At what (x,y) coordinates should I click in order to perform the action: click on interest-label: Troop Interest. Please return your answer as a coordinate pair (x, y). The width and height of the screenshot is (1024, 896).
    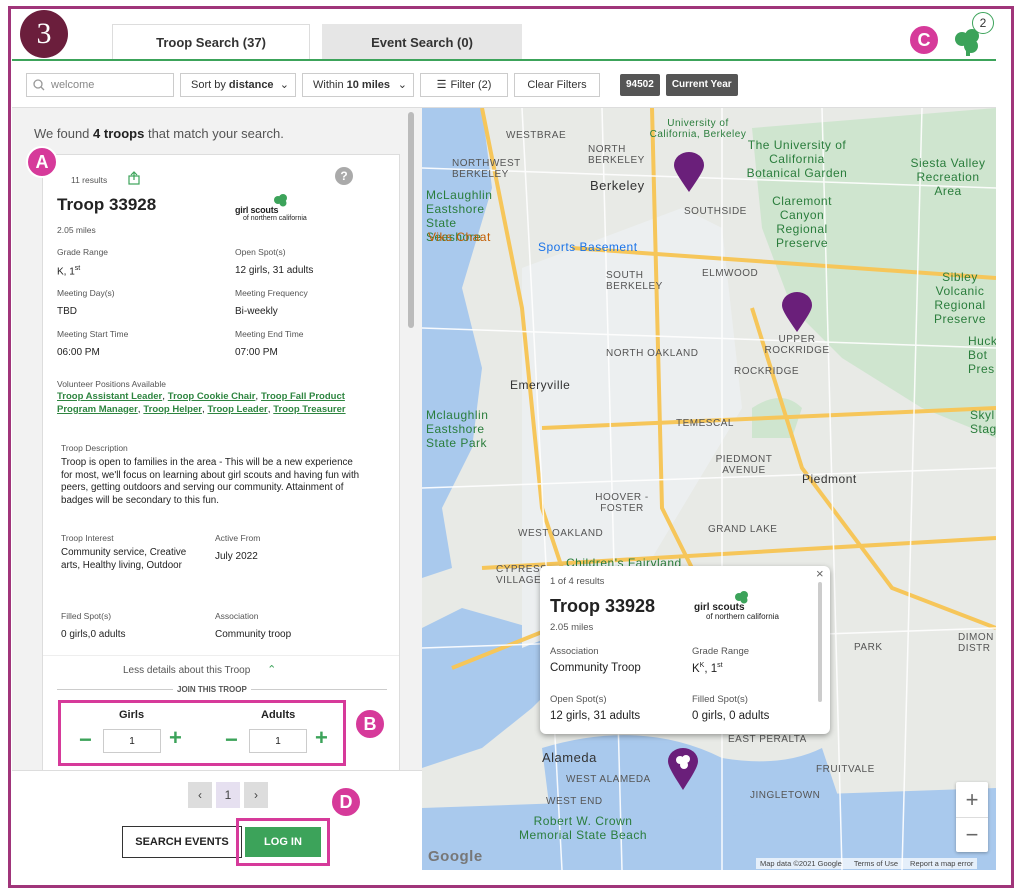
    Looking at the image, I should click on (87, 538).